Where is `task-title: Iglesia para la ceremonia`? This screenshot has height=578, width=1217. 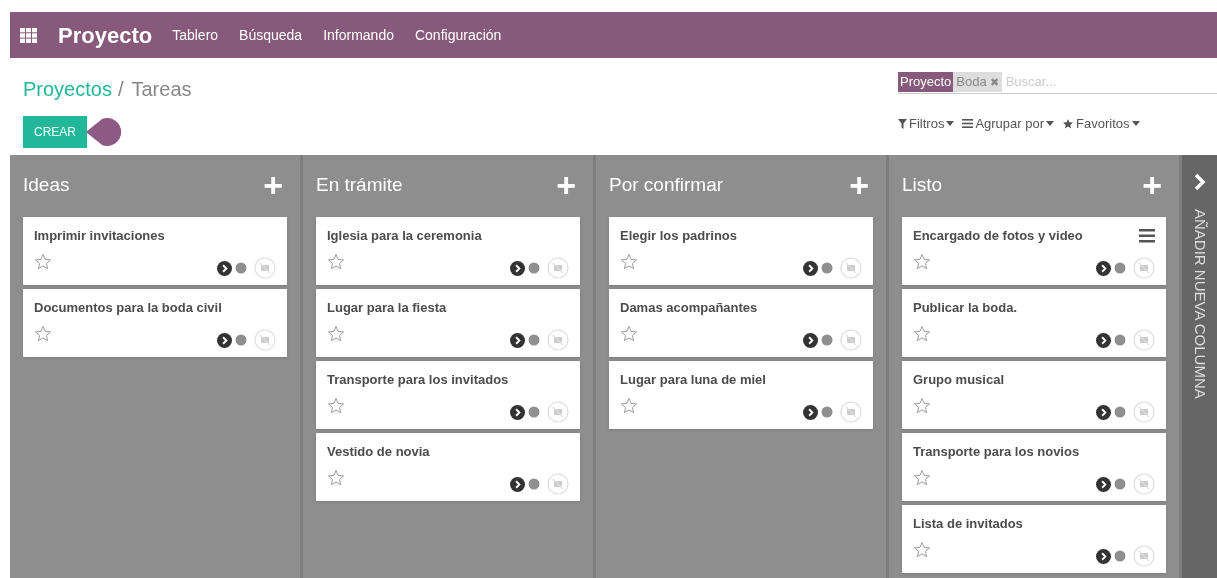
task-title: Iglesia para la ceremonia is located at coordinates (404, 236).